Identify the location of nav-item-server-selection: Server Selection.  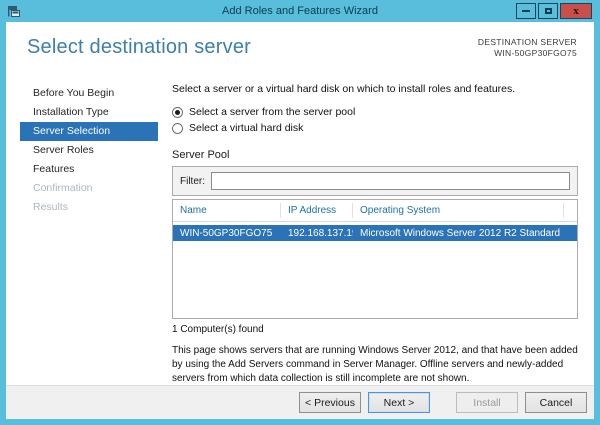
(89, 131).